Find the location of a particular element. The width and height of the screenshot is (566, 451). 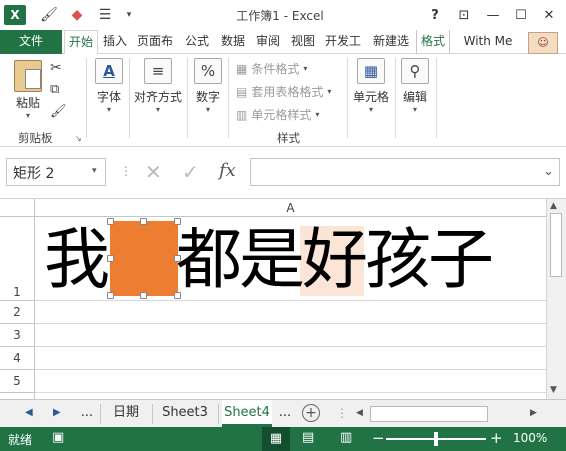

scroll-right-icon: ▶ is located at coordinates (533, 413).